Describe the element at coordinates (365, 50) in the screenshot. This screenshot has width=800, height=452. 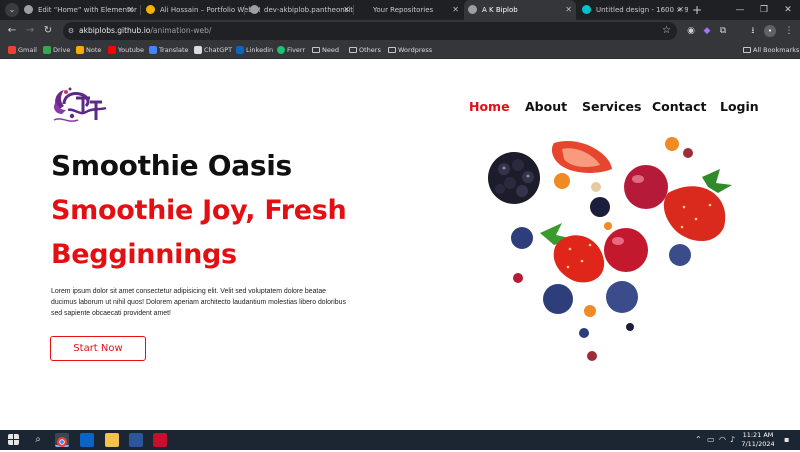
I see `bookmark-folder-others: Others` at that location.